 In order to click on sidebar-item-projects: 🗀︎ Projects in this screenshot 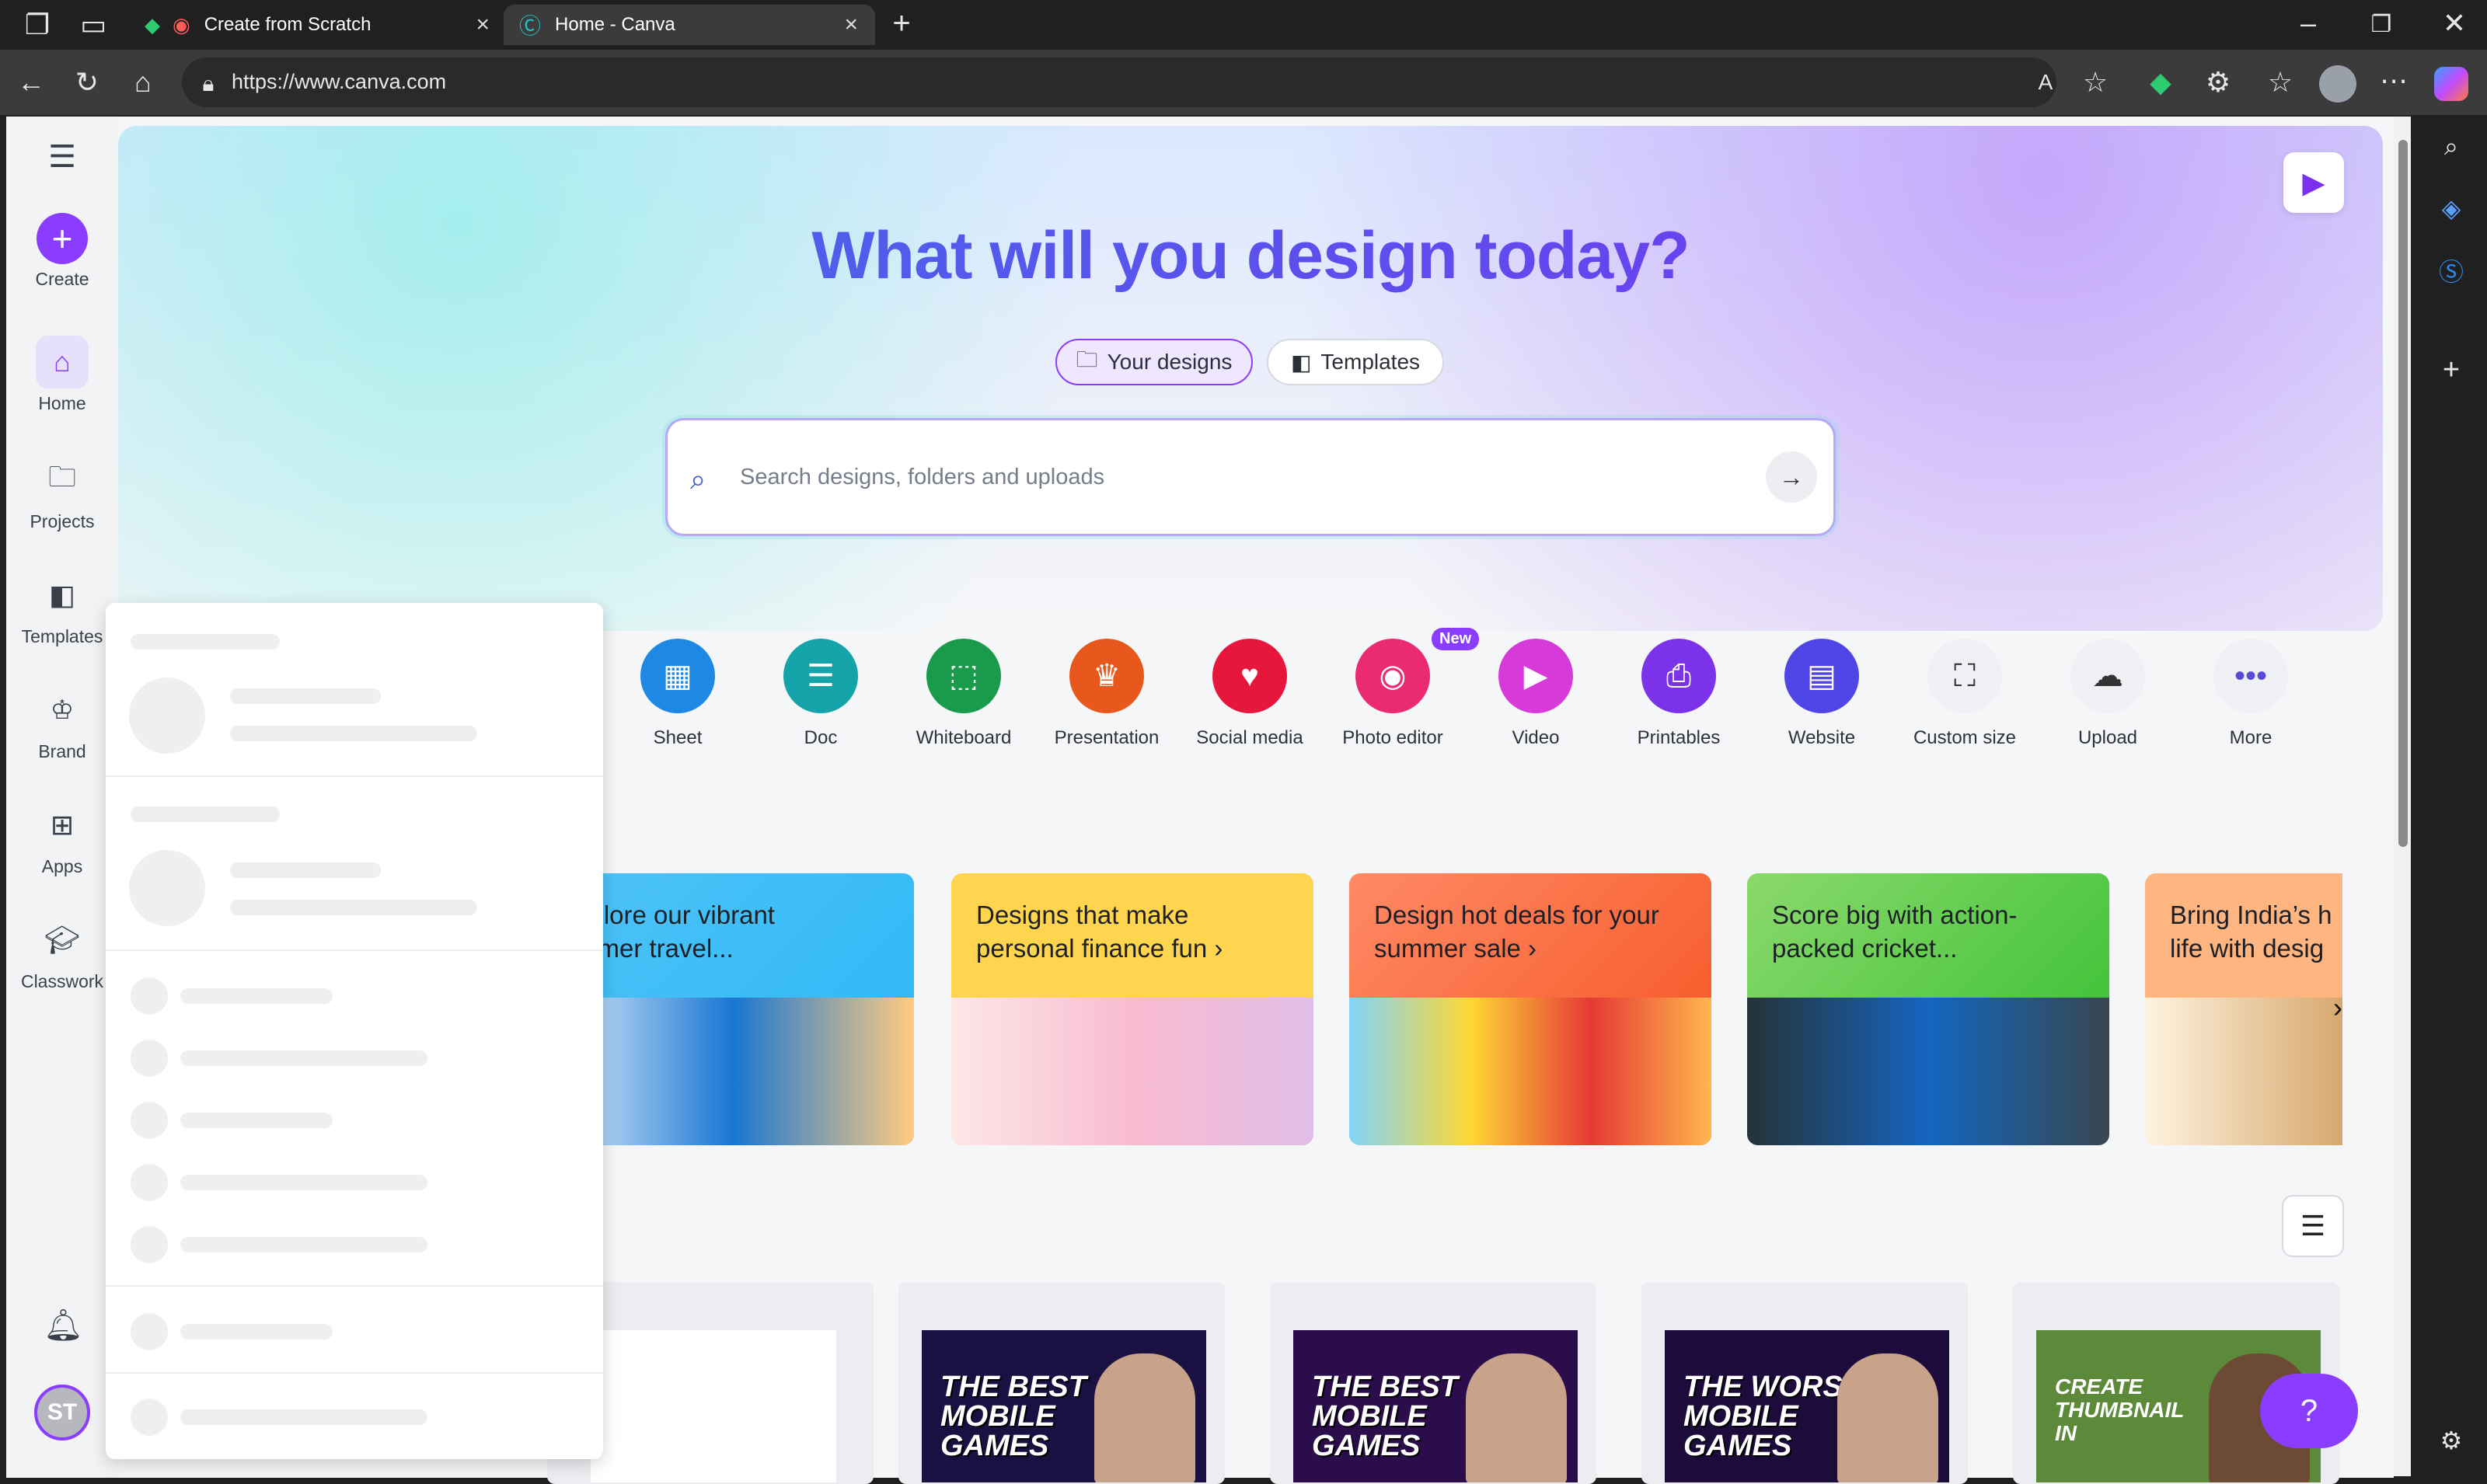, I will do `click(62, 493)`.